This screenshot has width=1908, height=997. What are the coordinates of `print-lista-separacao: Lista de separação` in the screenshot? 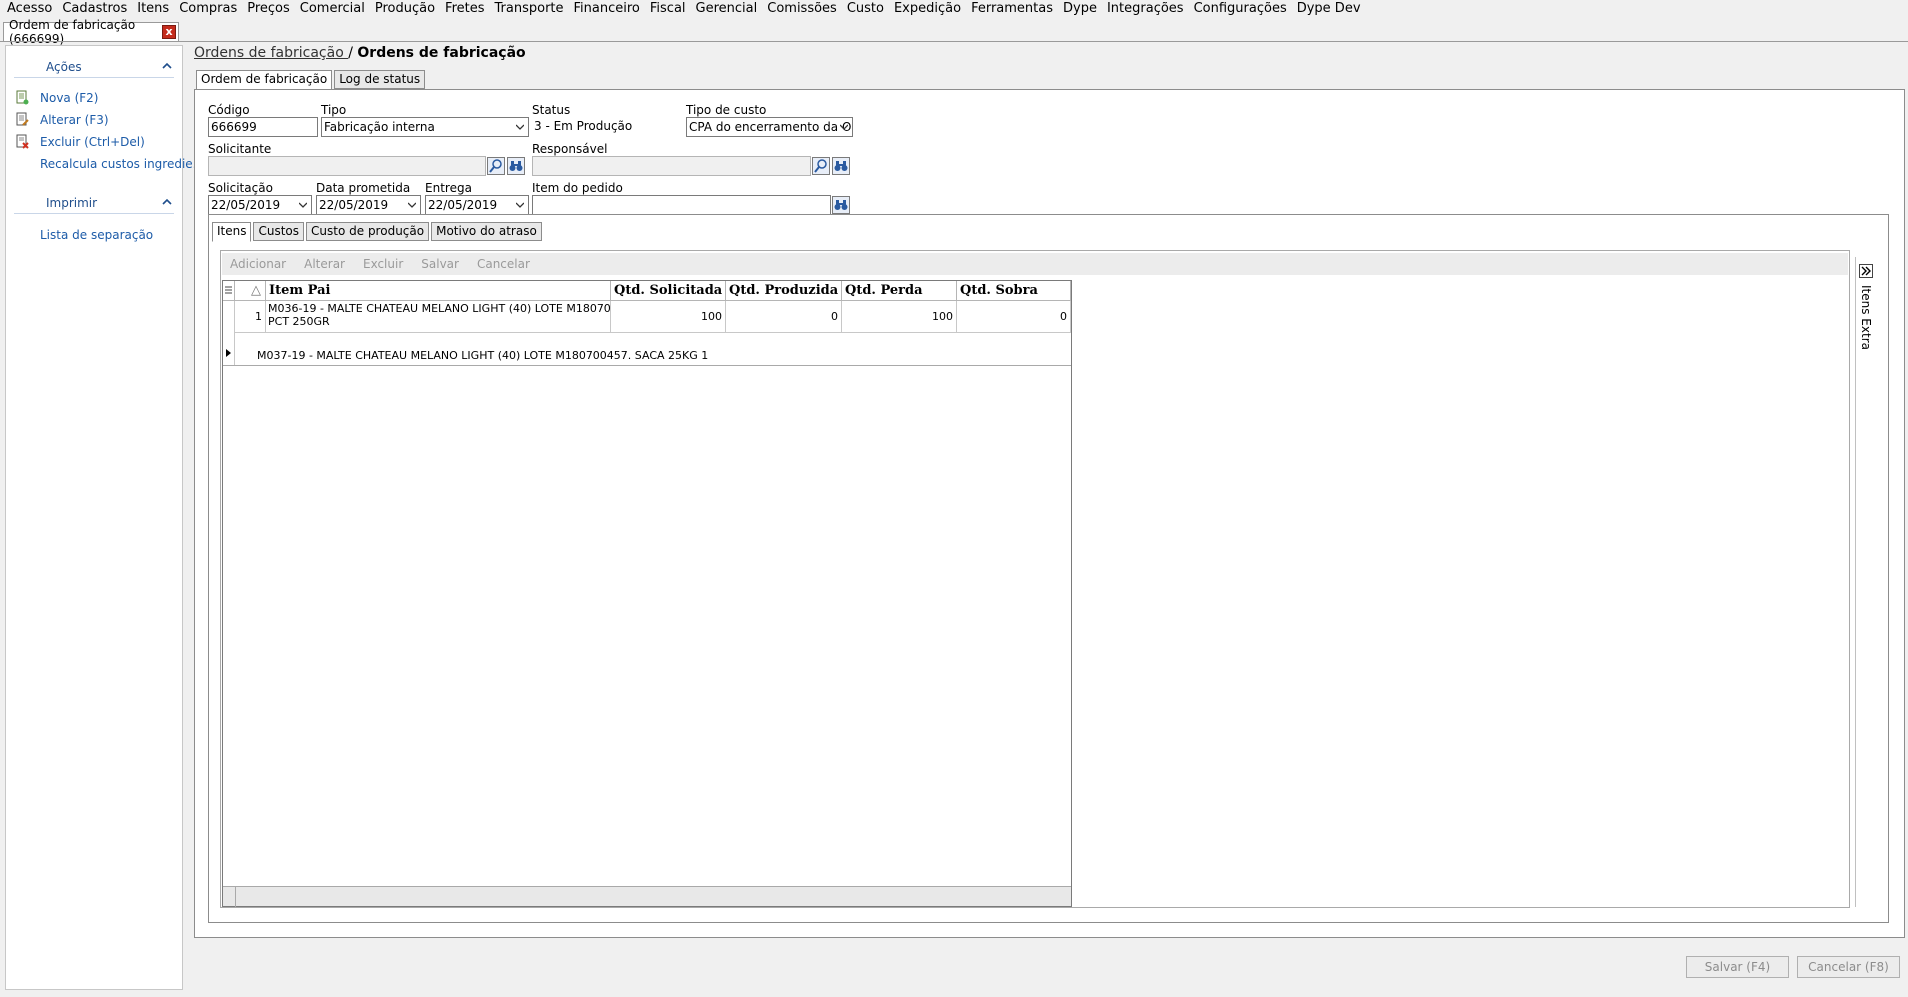 It's located at (94, 235).